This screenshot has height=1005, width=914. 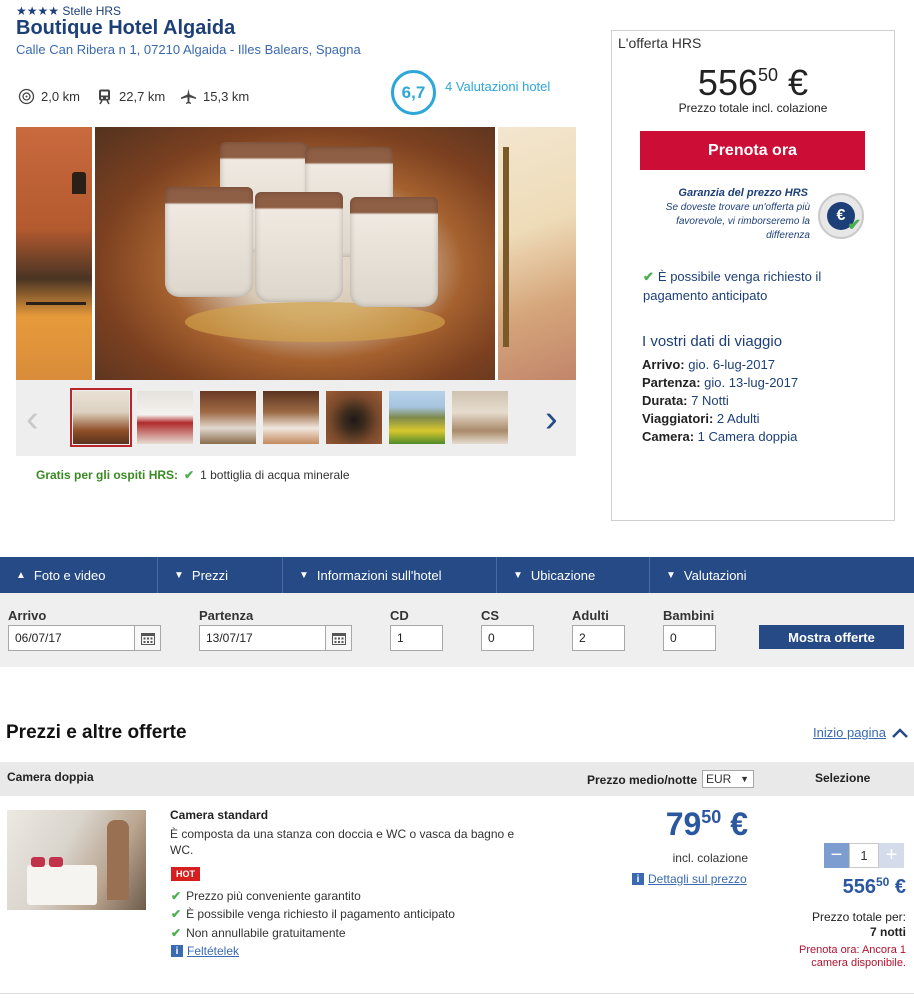 What do you see at coordinates (551, 419) in the screenshot?
I see `chevron-right-icon: ›` at bounding box center [551, 419].